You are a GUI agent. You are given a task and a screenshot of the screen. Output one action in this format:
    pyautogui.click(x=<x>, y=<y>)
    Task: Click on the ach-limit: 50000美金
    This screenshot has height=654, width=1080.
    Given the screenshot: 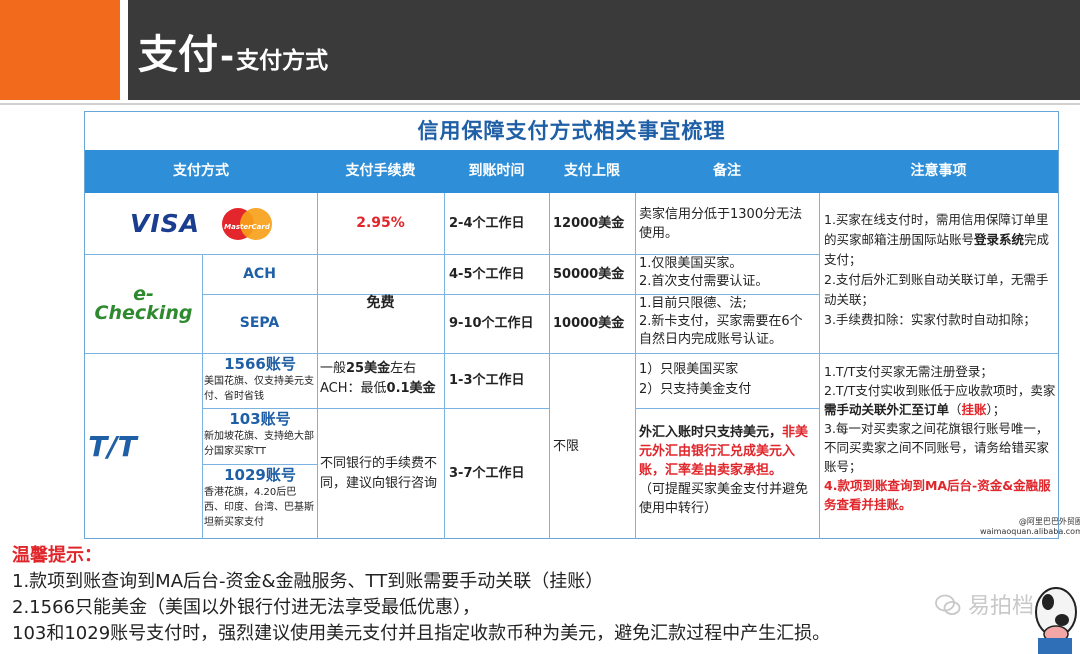 What is the action you would take?
    pyautogui.click(x=589, y=274)
    